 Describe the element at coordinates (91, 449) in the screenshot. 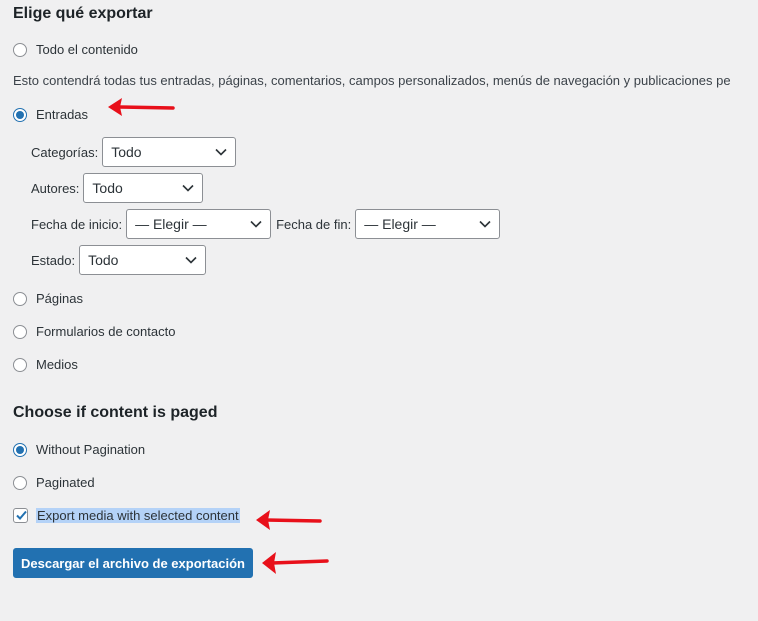

I see `radio-without-pagination-label: Without Pagination` at that location.